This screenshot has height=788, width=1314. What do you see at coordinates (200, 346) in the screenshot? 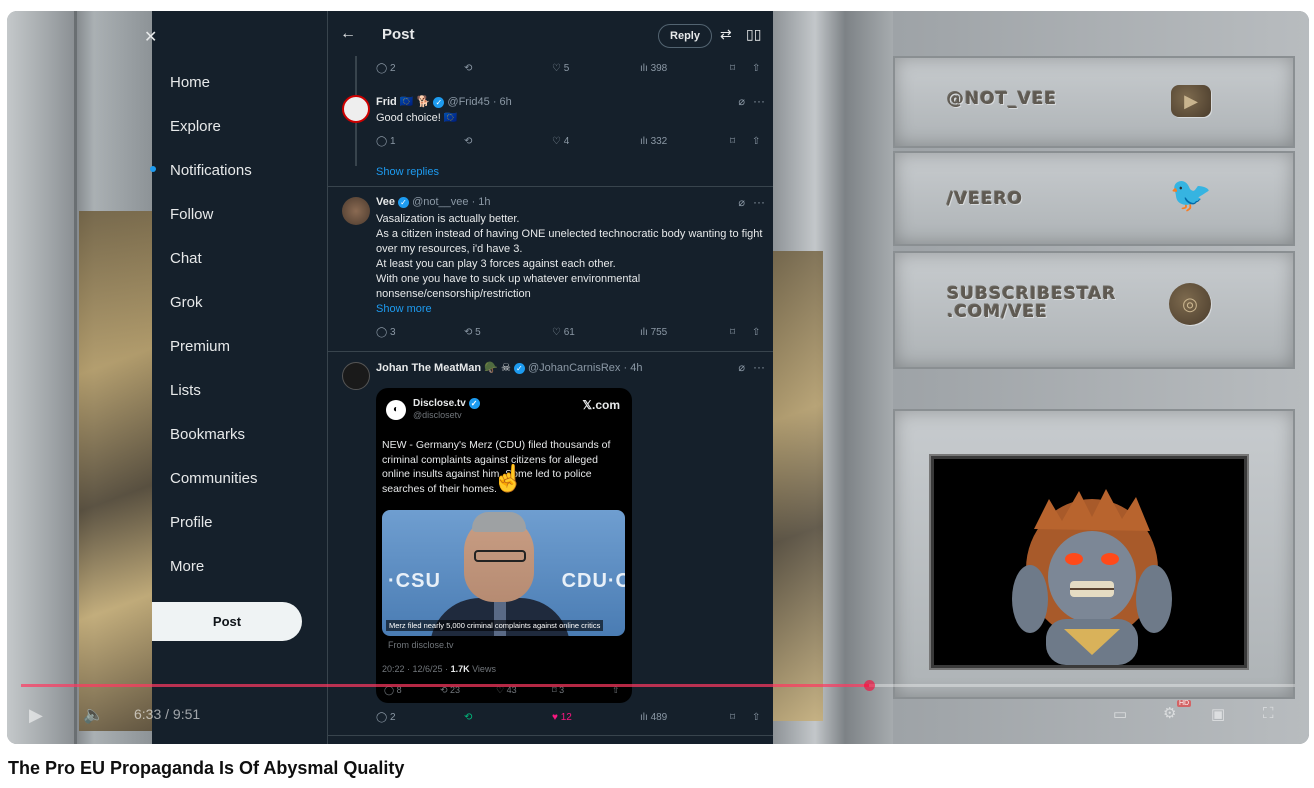
I see `nav-premium: Premium` at bounding box center [200, 346].